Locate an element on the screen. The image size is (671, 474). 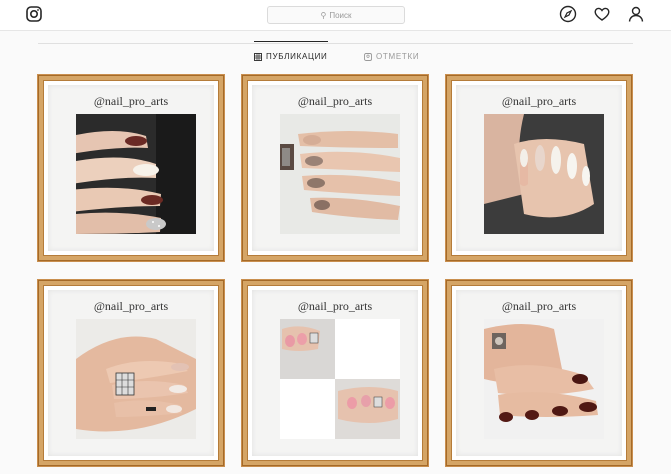
instagram-icon is located at coordinates (34, 14).